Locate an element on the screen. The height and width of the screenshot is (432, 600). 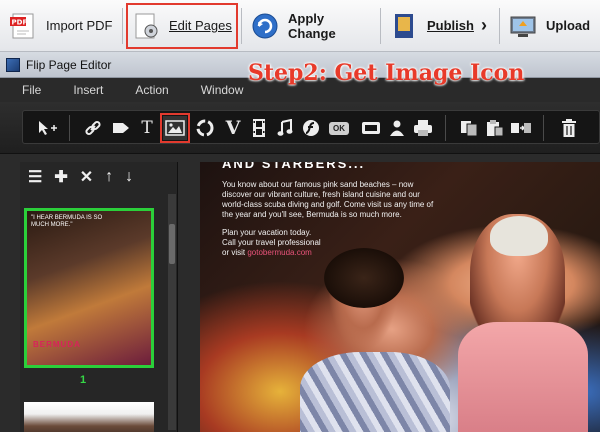
flash-tool is located at coordinates (311, 128).